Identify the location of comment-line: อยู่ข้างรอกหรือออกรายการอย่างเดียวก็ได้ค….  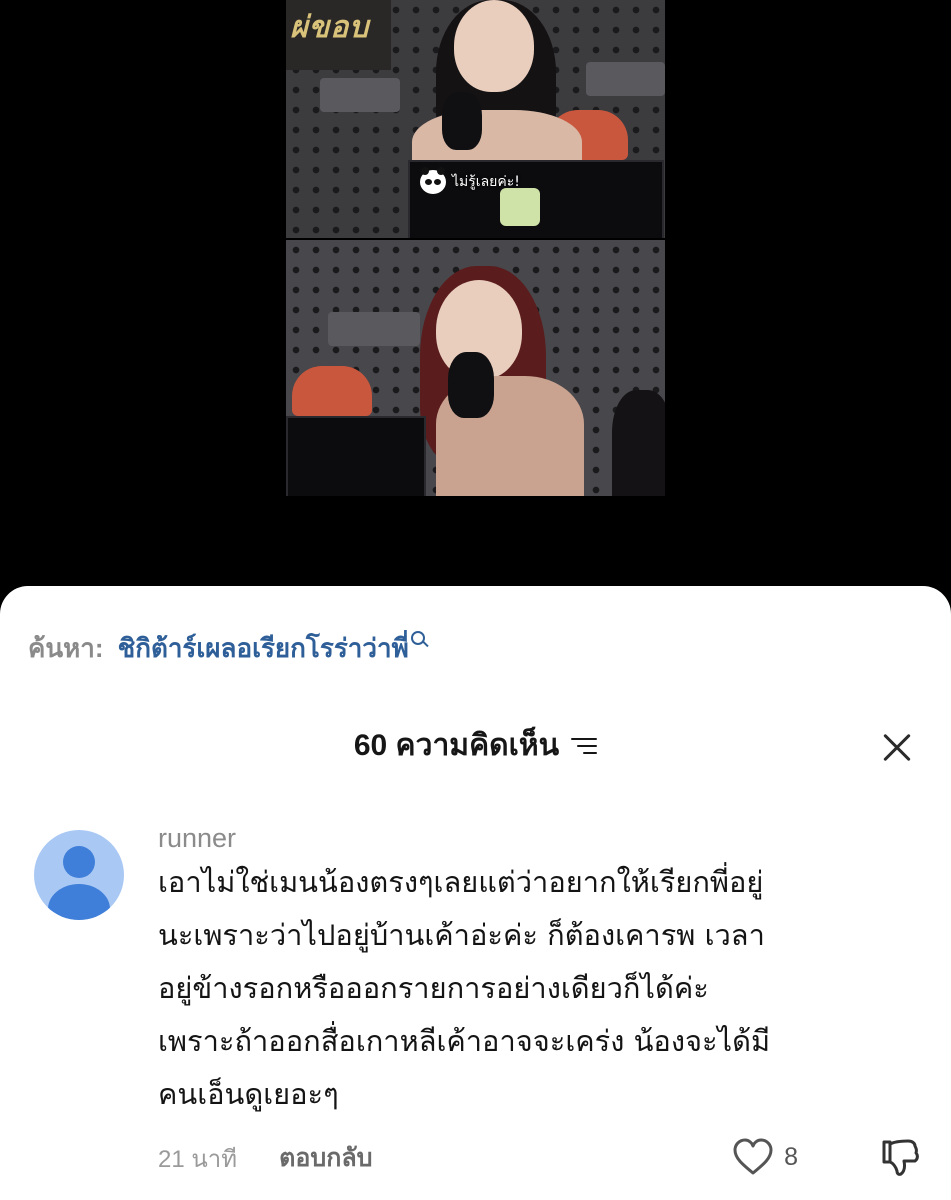
(433, 988).